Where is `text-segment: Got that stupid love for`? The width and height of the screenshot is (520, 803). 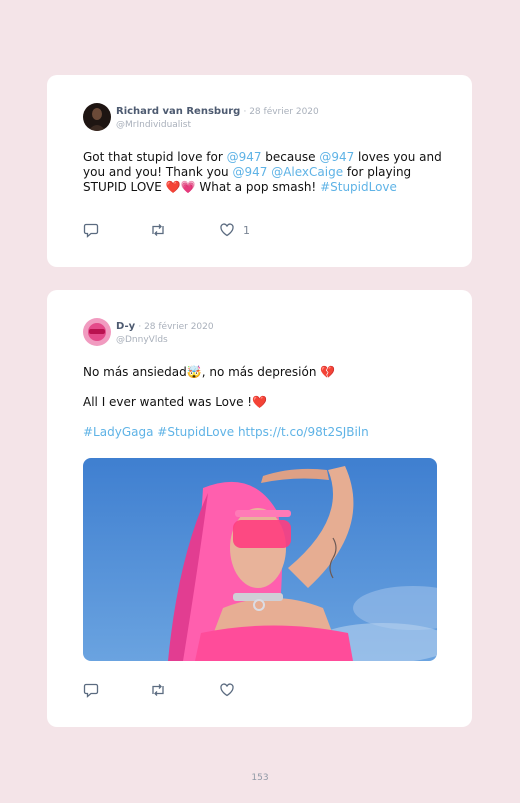 text-segment: Got that stupid love for is located at coordinates (155, 157).